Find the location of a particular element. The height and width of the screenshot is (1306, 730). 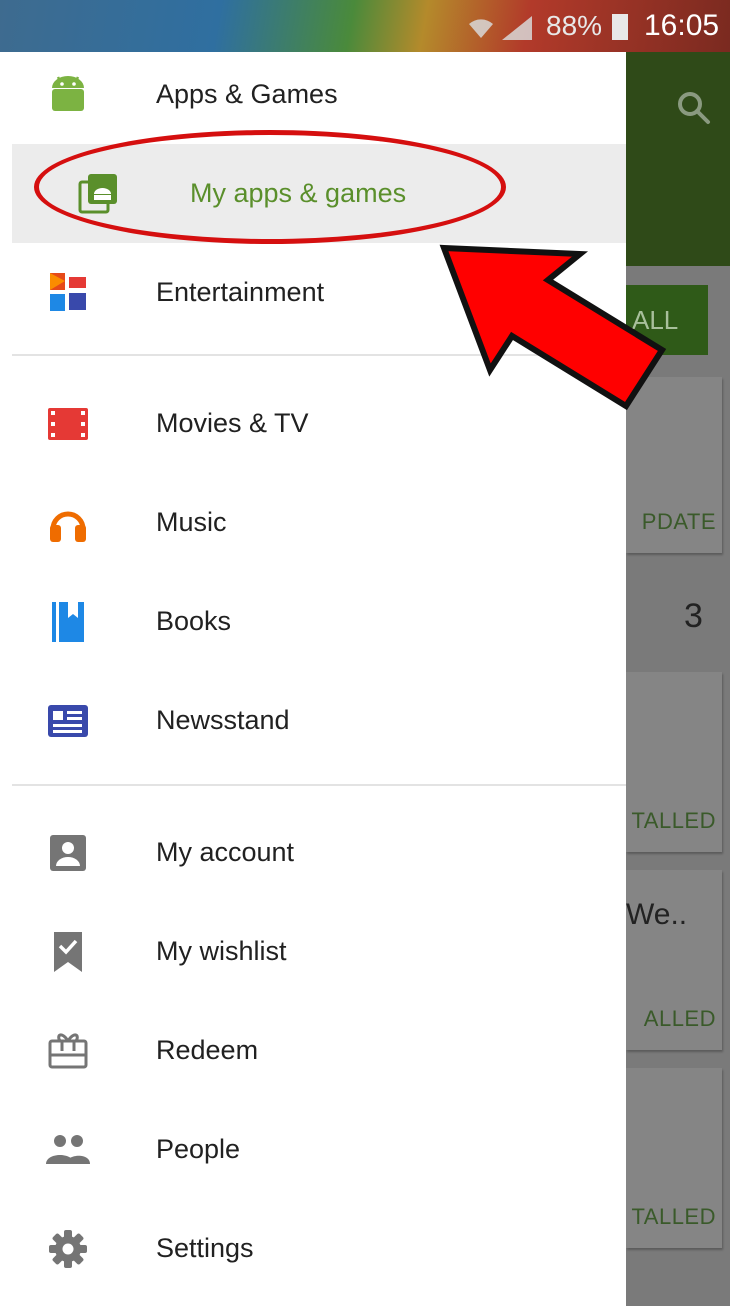

drawer-item-label: My account is located at coordinates (225, 852).